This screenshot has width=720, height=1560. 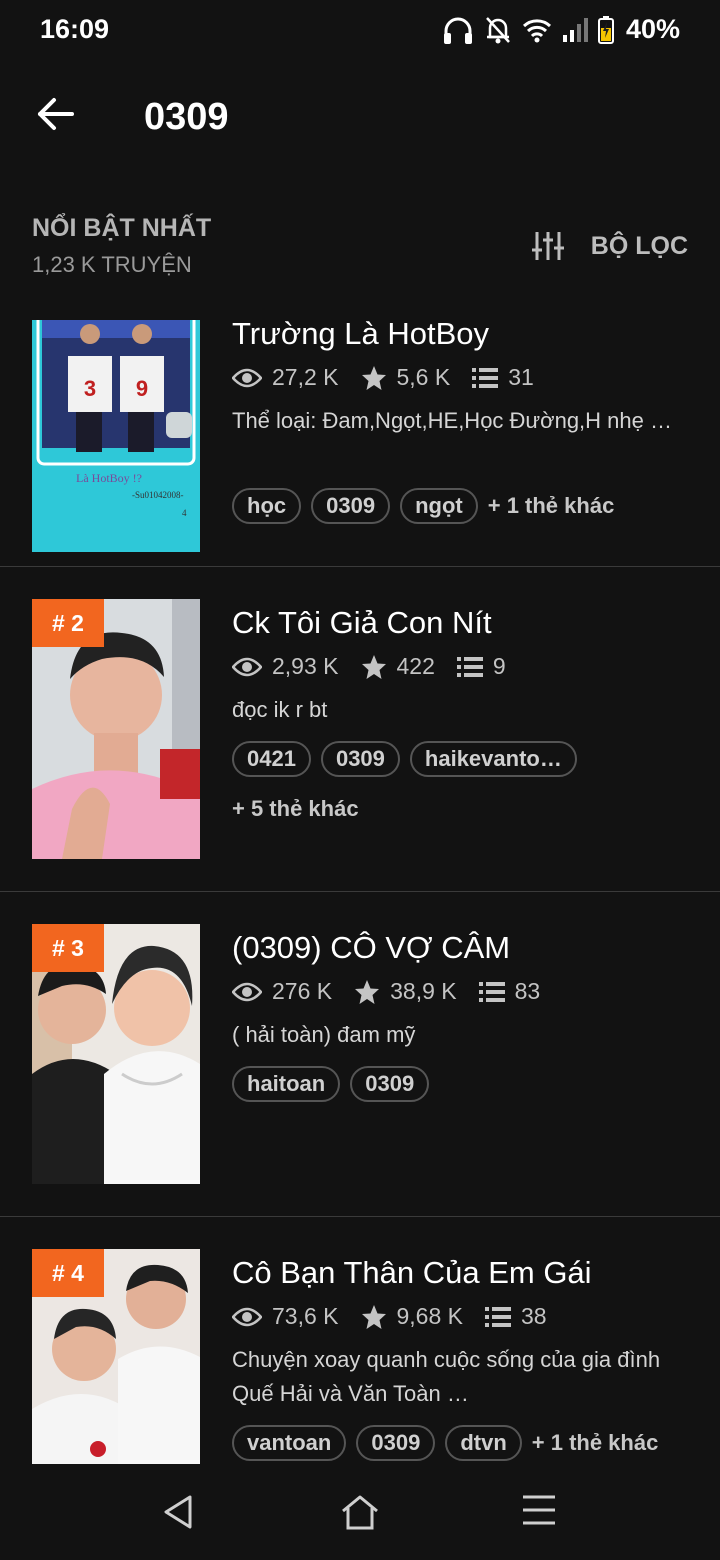 I want to click on parts-count: 38, so click(x=534, y=1316).